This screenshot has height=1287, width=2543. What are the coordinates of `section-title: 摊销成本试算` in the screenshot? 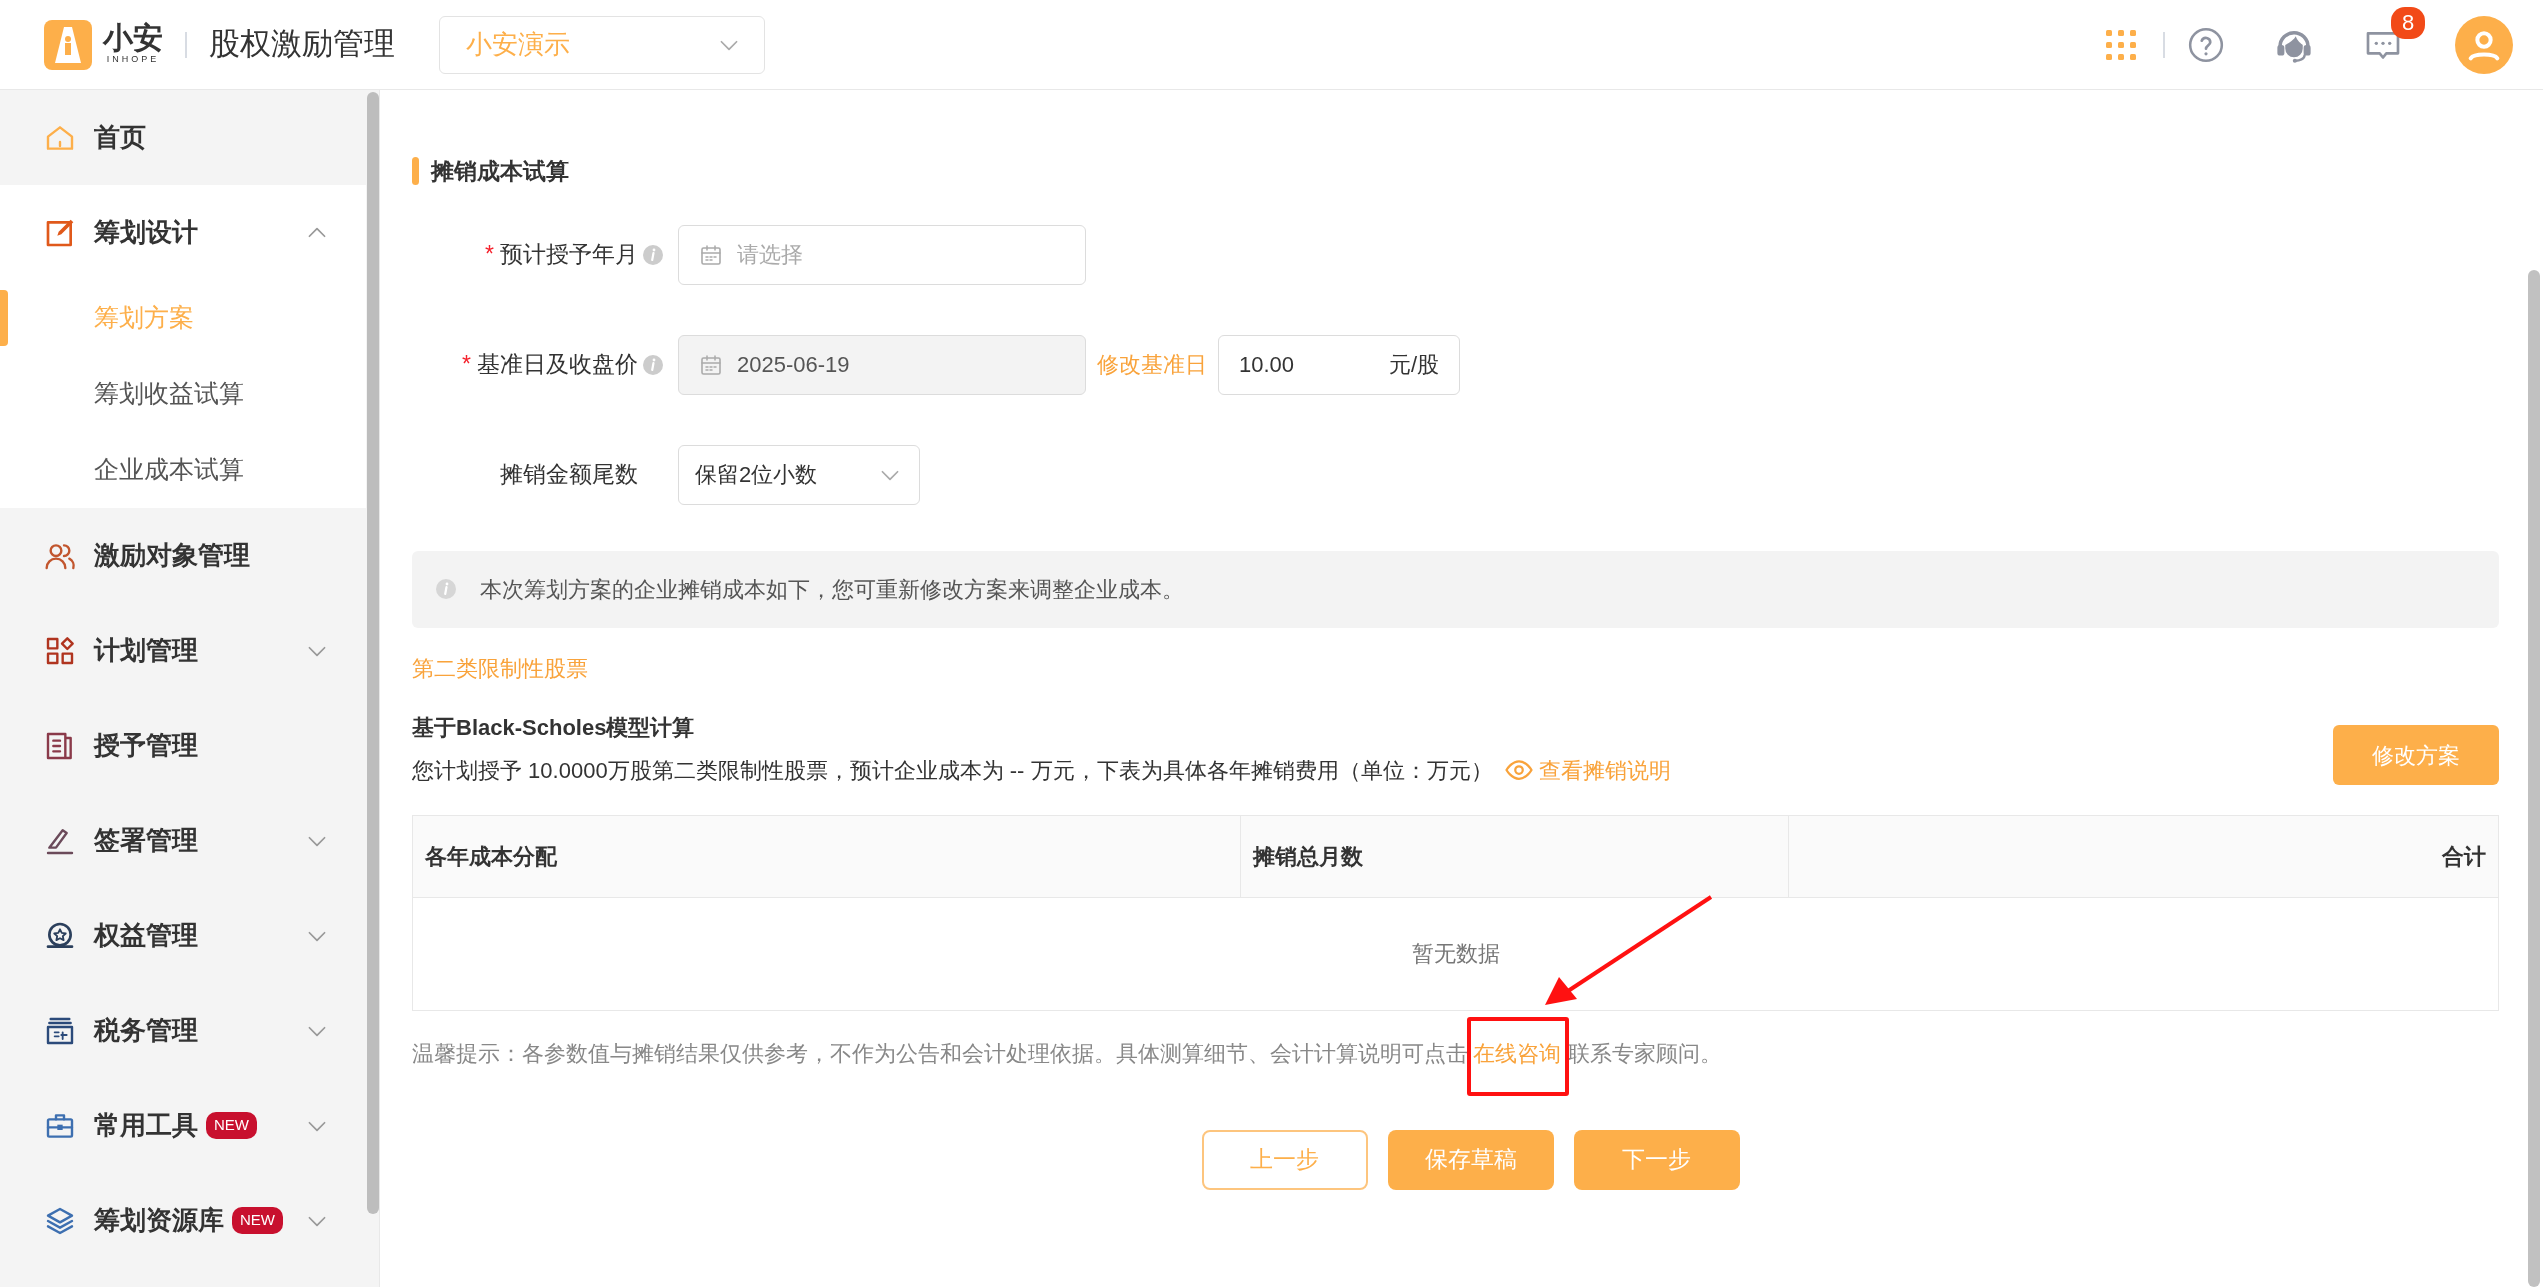 It's located at (500, 171).